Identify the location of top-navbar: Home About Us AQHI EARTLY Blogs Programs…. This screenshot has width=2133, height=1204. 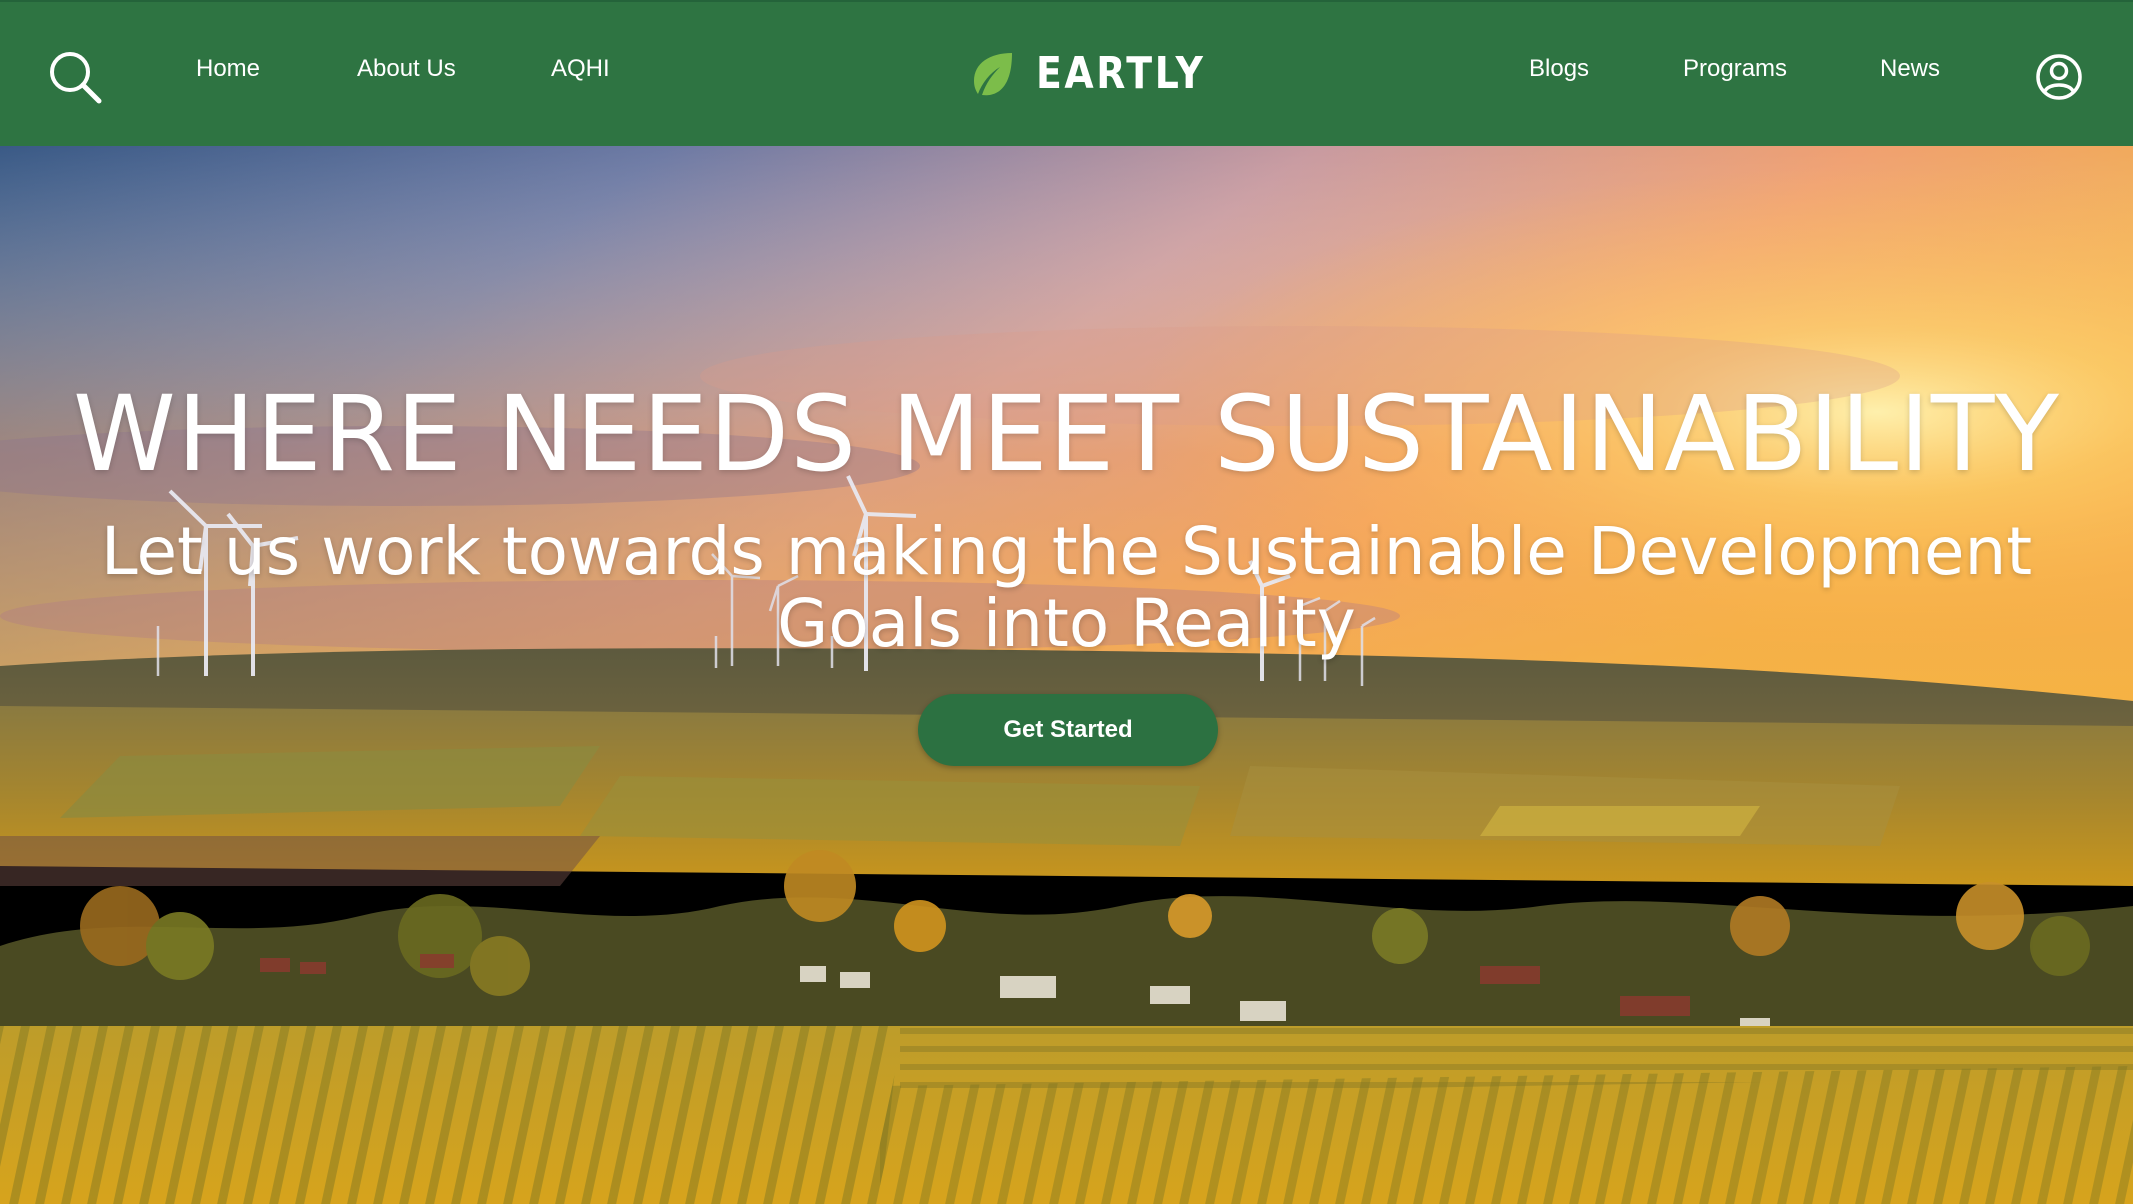
(1066, 73).